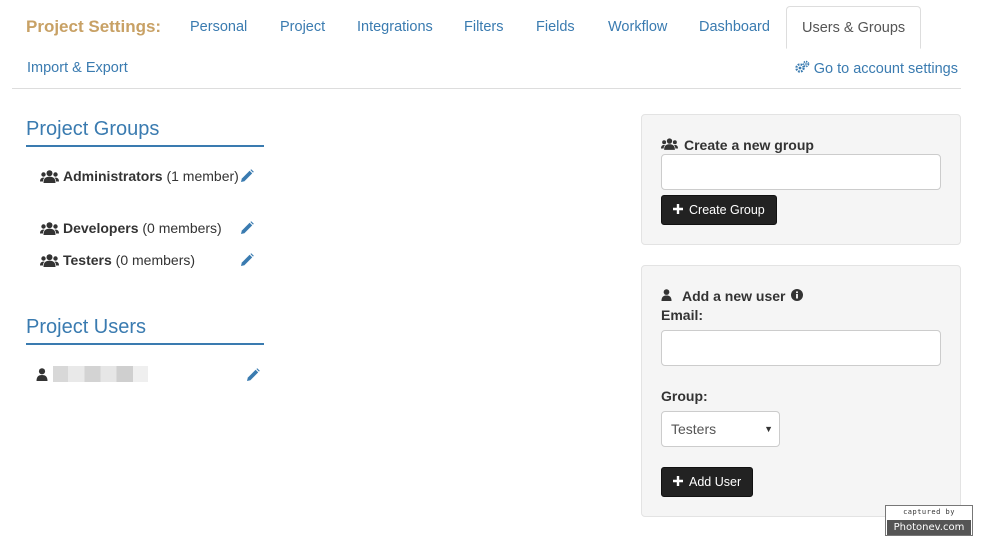  What do you see at coordinates (801, 348) in the screenshot?
I see `email-field` at bounding box center [801, 348].